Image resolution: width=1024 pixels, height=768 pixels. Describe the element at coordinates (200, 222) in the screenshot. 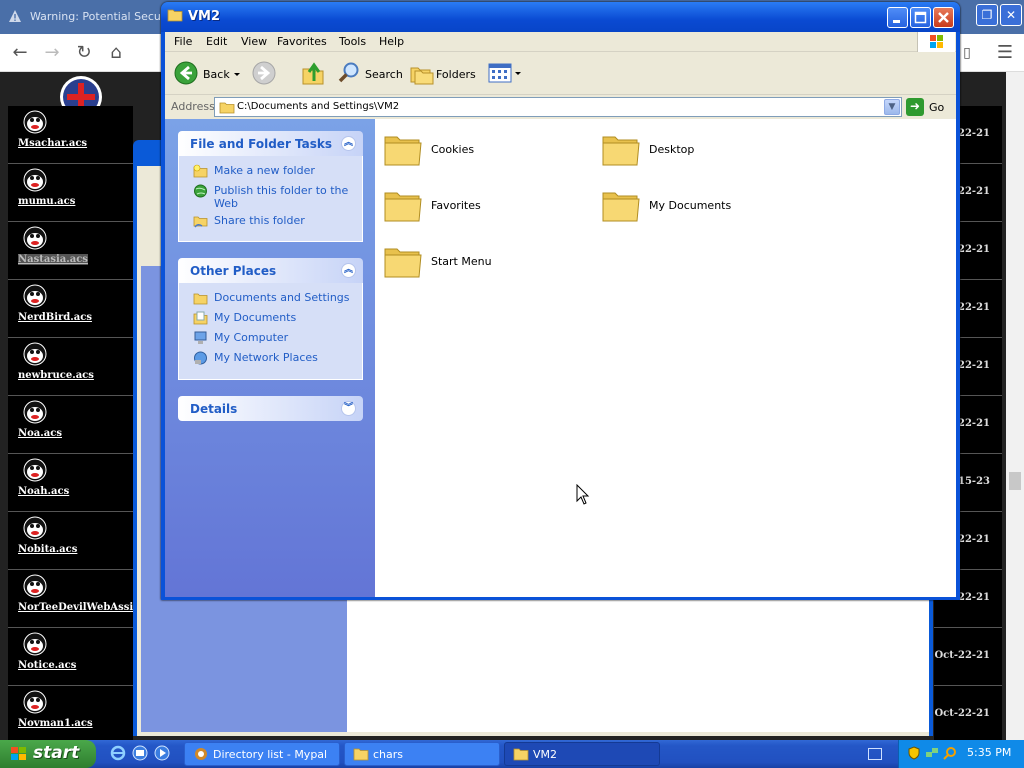

I see `share-folder-icon` at that location.